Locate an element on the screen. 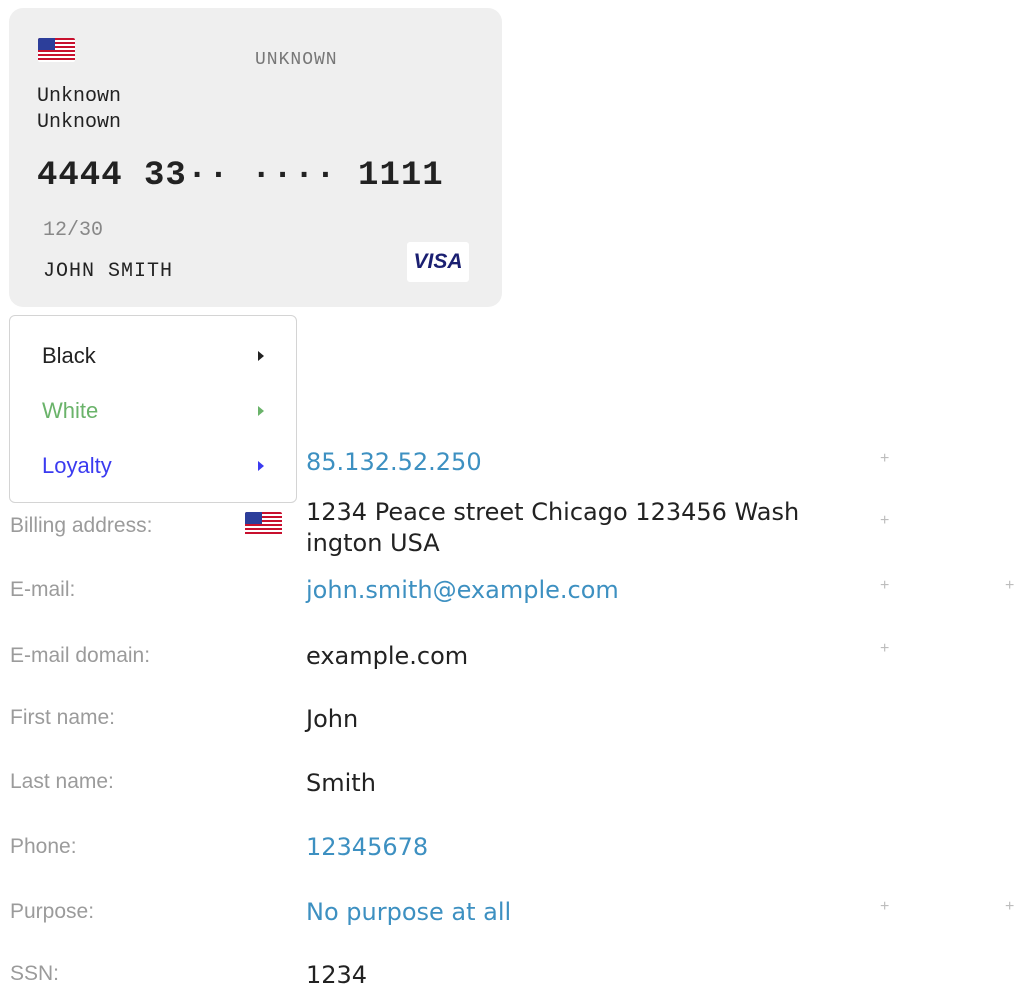  add-billing-button: + is located at coordinates (884, 521).